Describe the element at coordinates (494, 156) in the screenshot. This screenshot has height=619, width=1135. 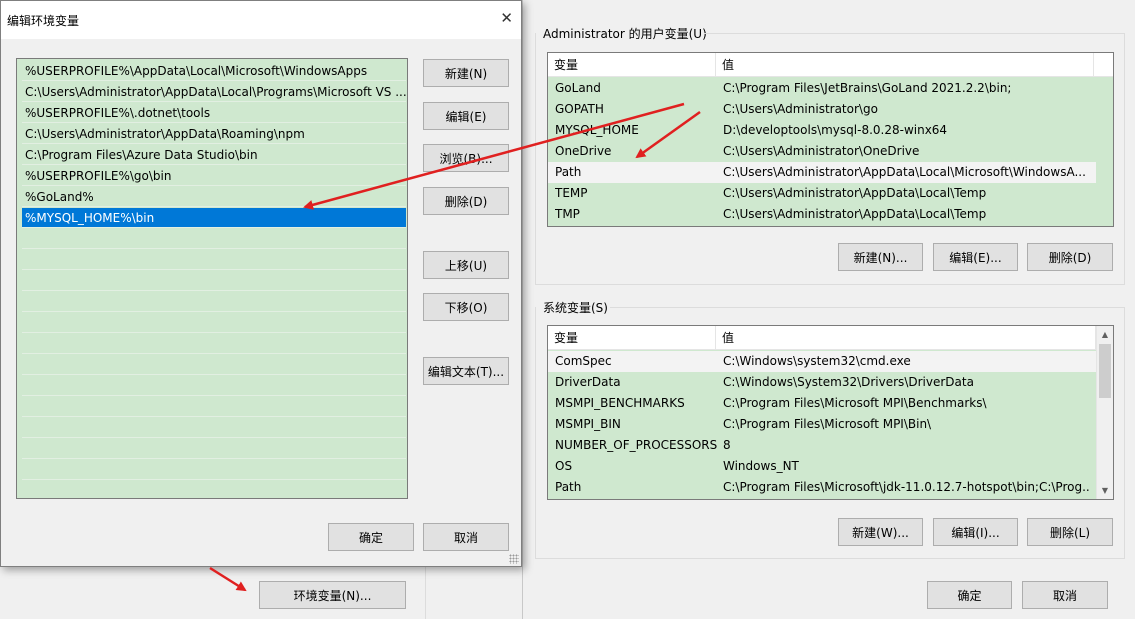
I see `arrow-to-path-entry` at that location.